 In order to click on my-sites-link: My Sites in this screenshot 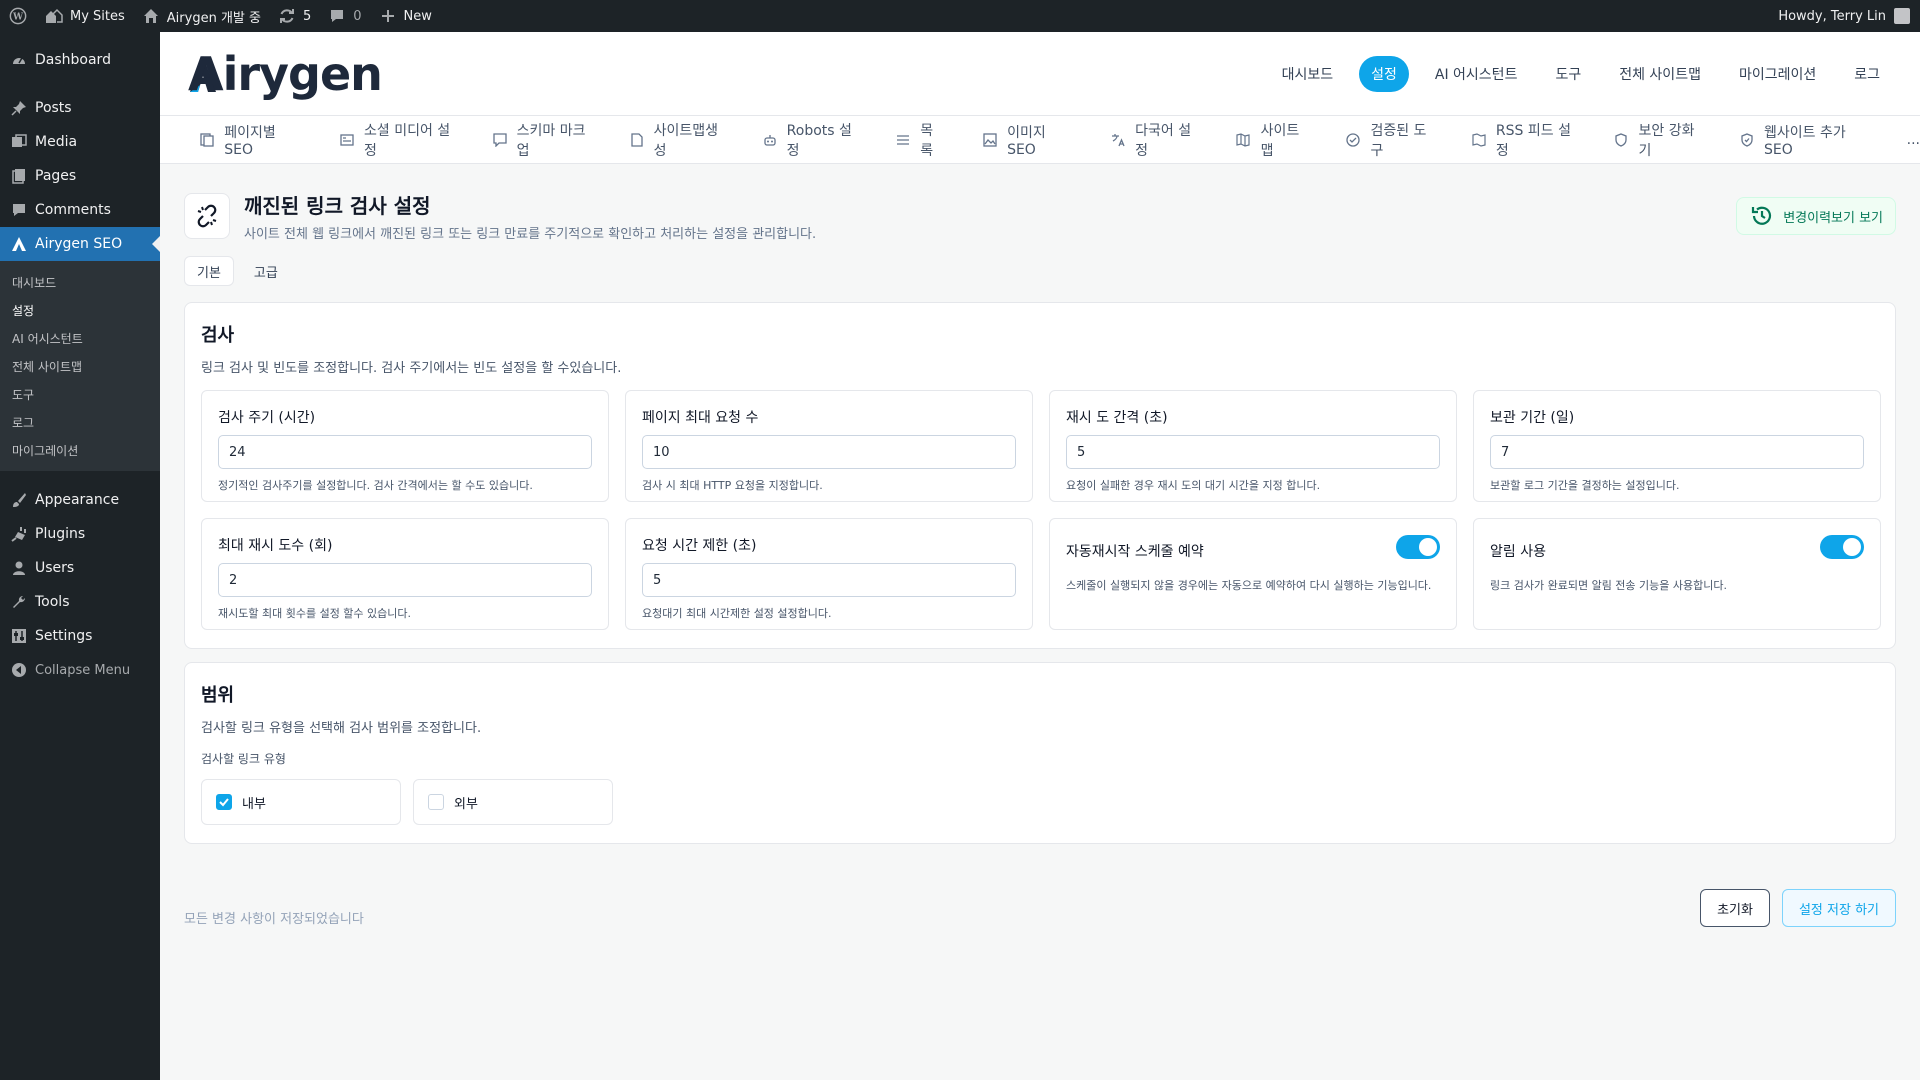, I will do `click(84, 16)`.